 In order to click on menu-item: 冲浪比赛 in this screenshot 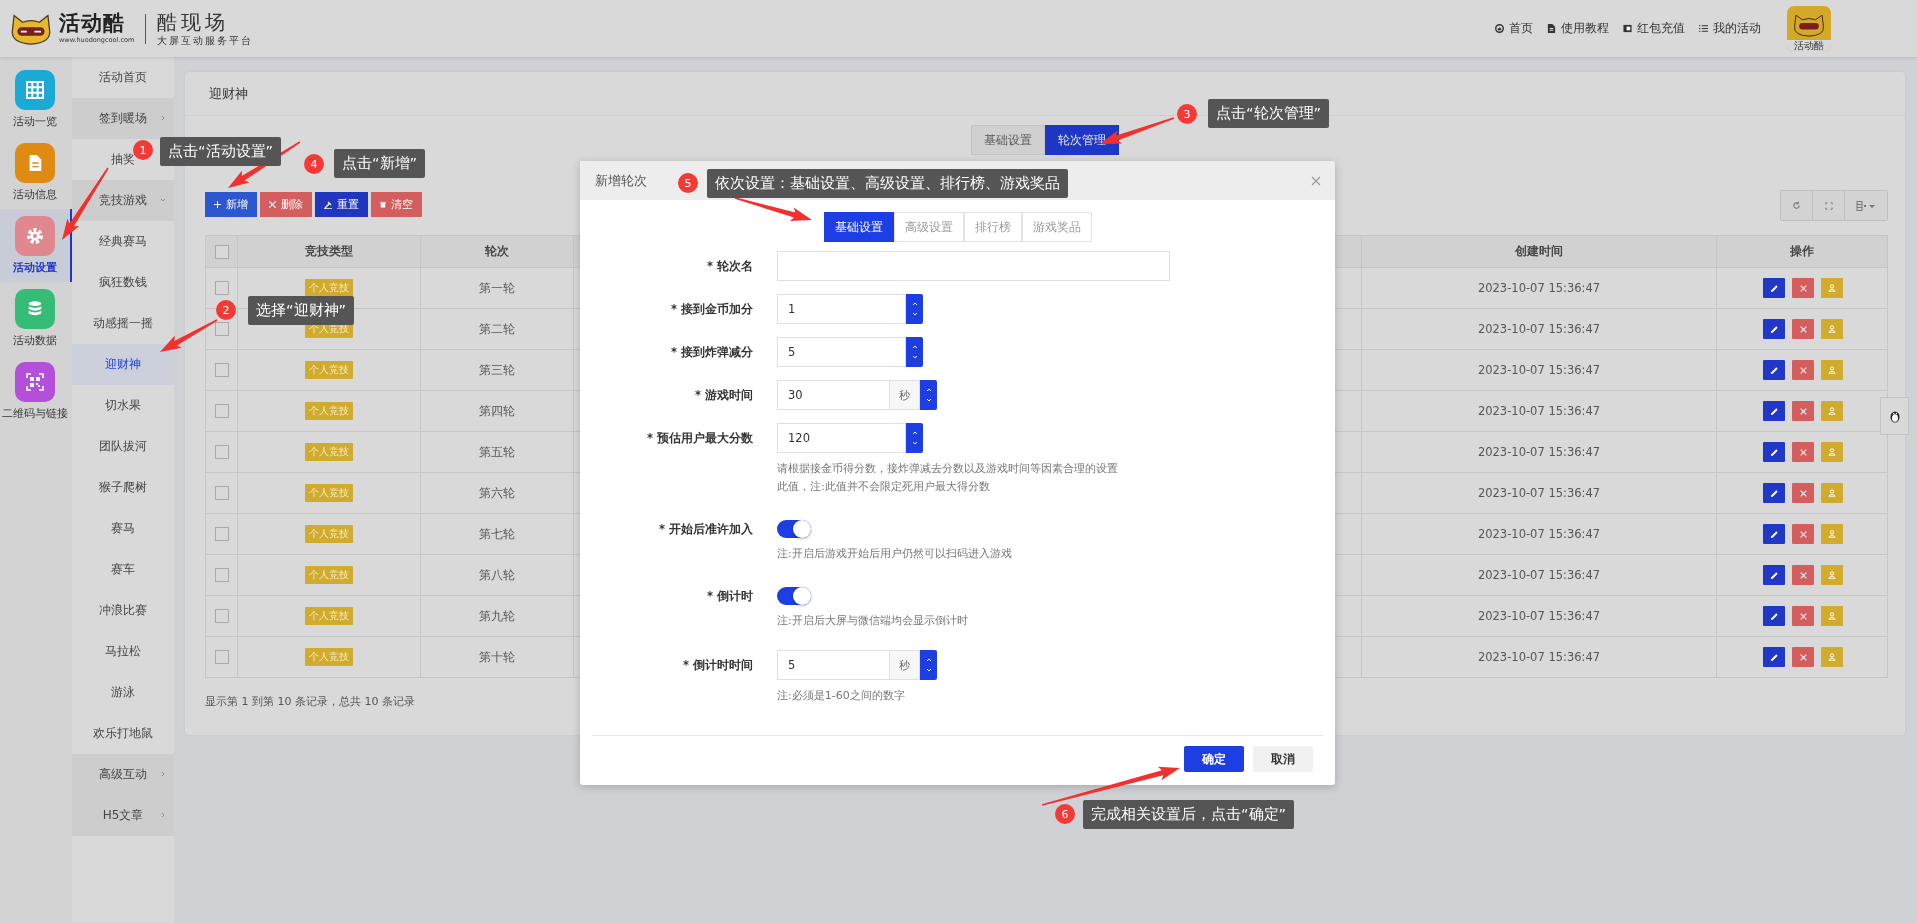, I will do `click(123, 610)`.